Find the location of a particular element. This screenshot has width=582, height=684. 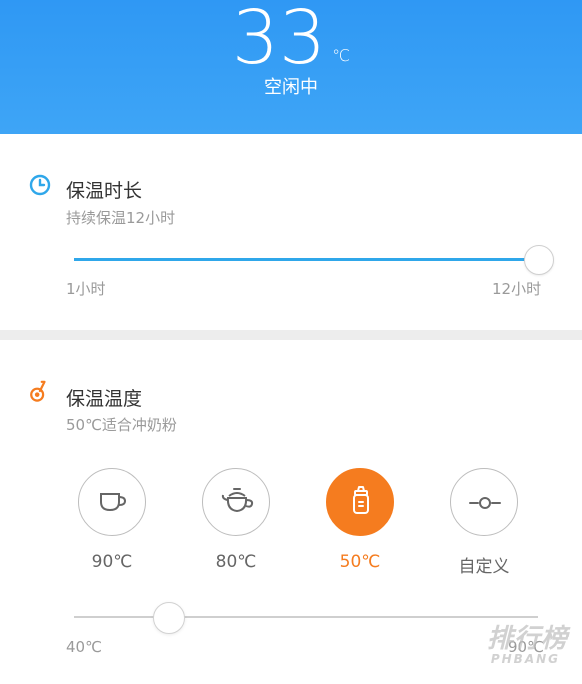

mode-50-label: 50℃ is located at coordinates (360, 562).